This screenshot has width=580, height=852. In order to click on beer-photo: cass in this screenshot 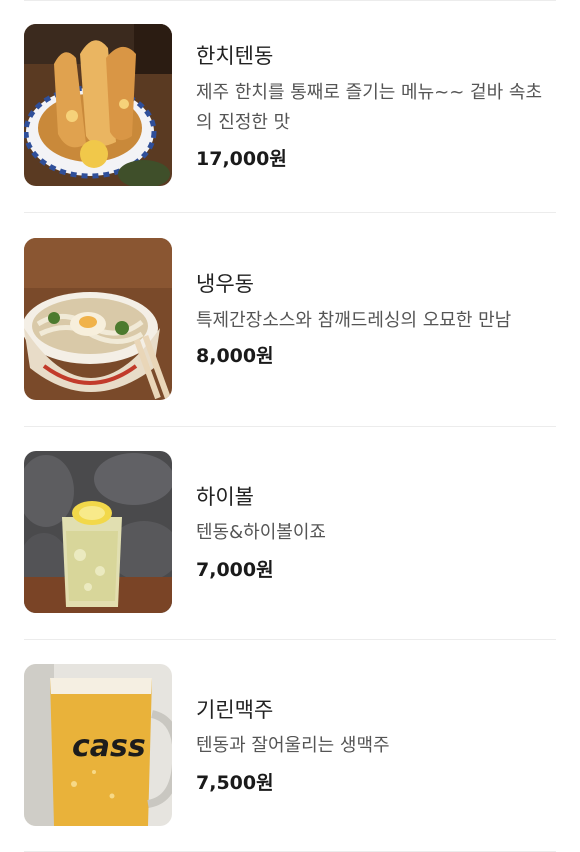, I will do `click(98, 745)`.